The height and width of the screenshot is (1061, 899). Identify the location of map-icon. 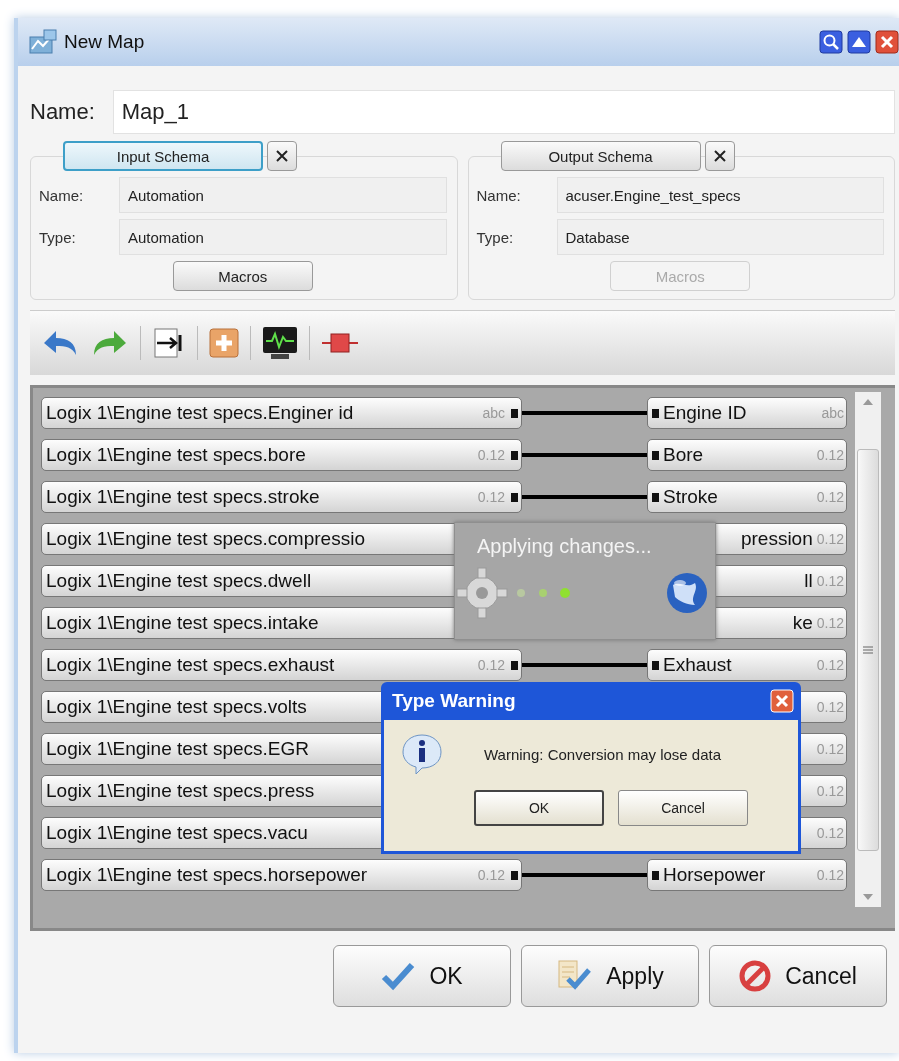
(43, 42).